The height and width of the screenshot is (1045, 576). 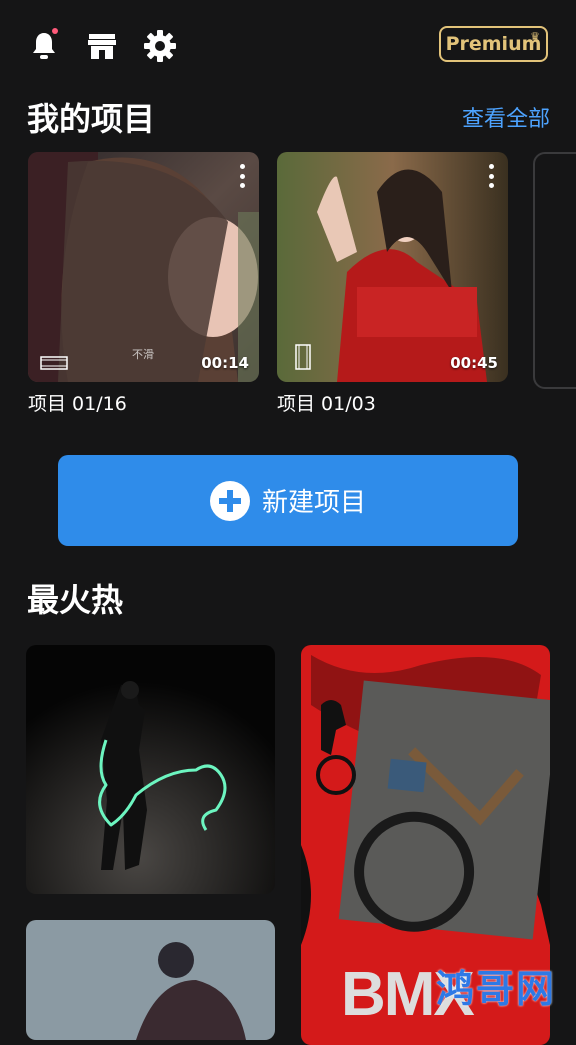 I want to click on bell-icon, so click(x=44, y=46).